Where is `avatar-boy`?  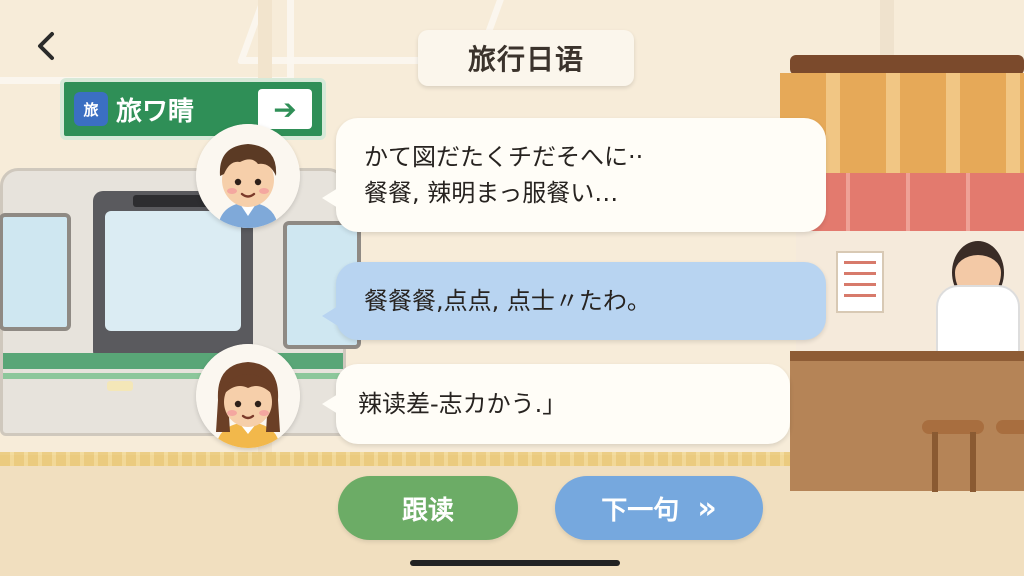
avatar-boy is located at coordinates (248, 176).